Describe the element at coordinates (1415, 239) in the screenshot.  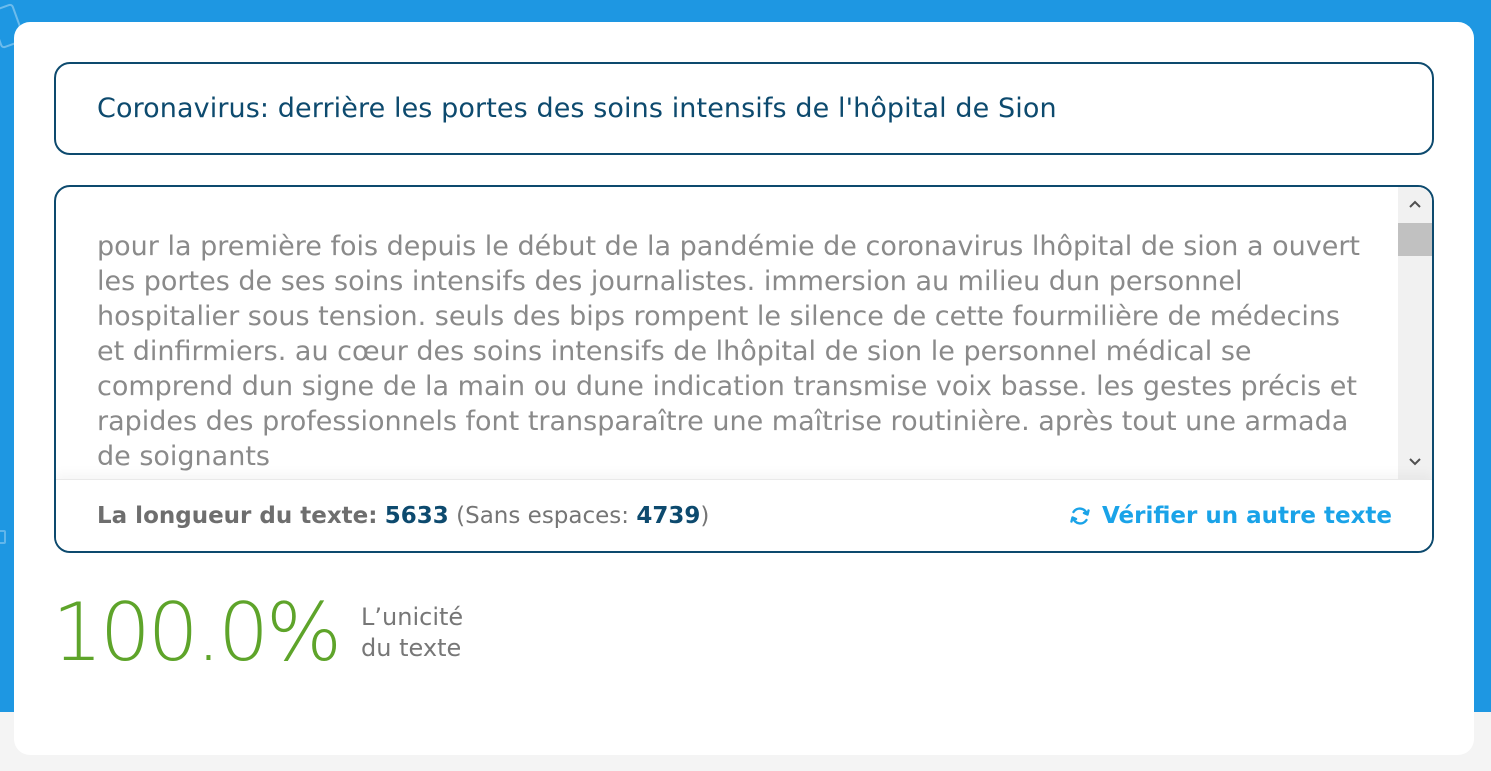
I see `scrollbar-thumb` at that location.